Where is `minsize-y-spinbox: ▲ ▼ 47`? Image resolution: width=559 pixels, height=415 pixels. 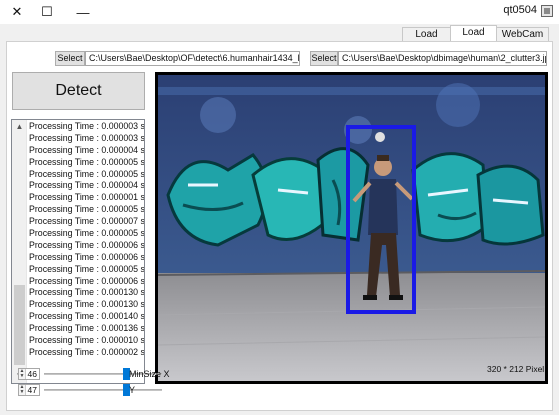
minsize-y-spinbox: ▲ ▼ 47 is located at coordinates (29, 390).